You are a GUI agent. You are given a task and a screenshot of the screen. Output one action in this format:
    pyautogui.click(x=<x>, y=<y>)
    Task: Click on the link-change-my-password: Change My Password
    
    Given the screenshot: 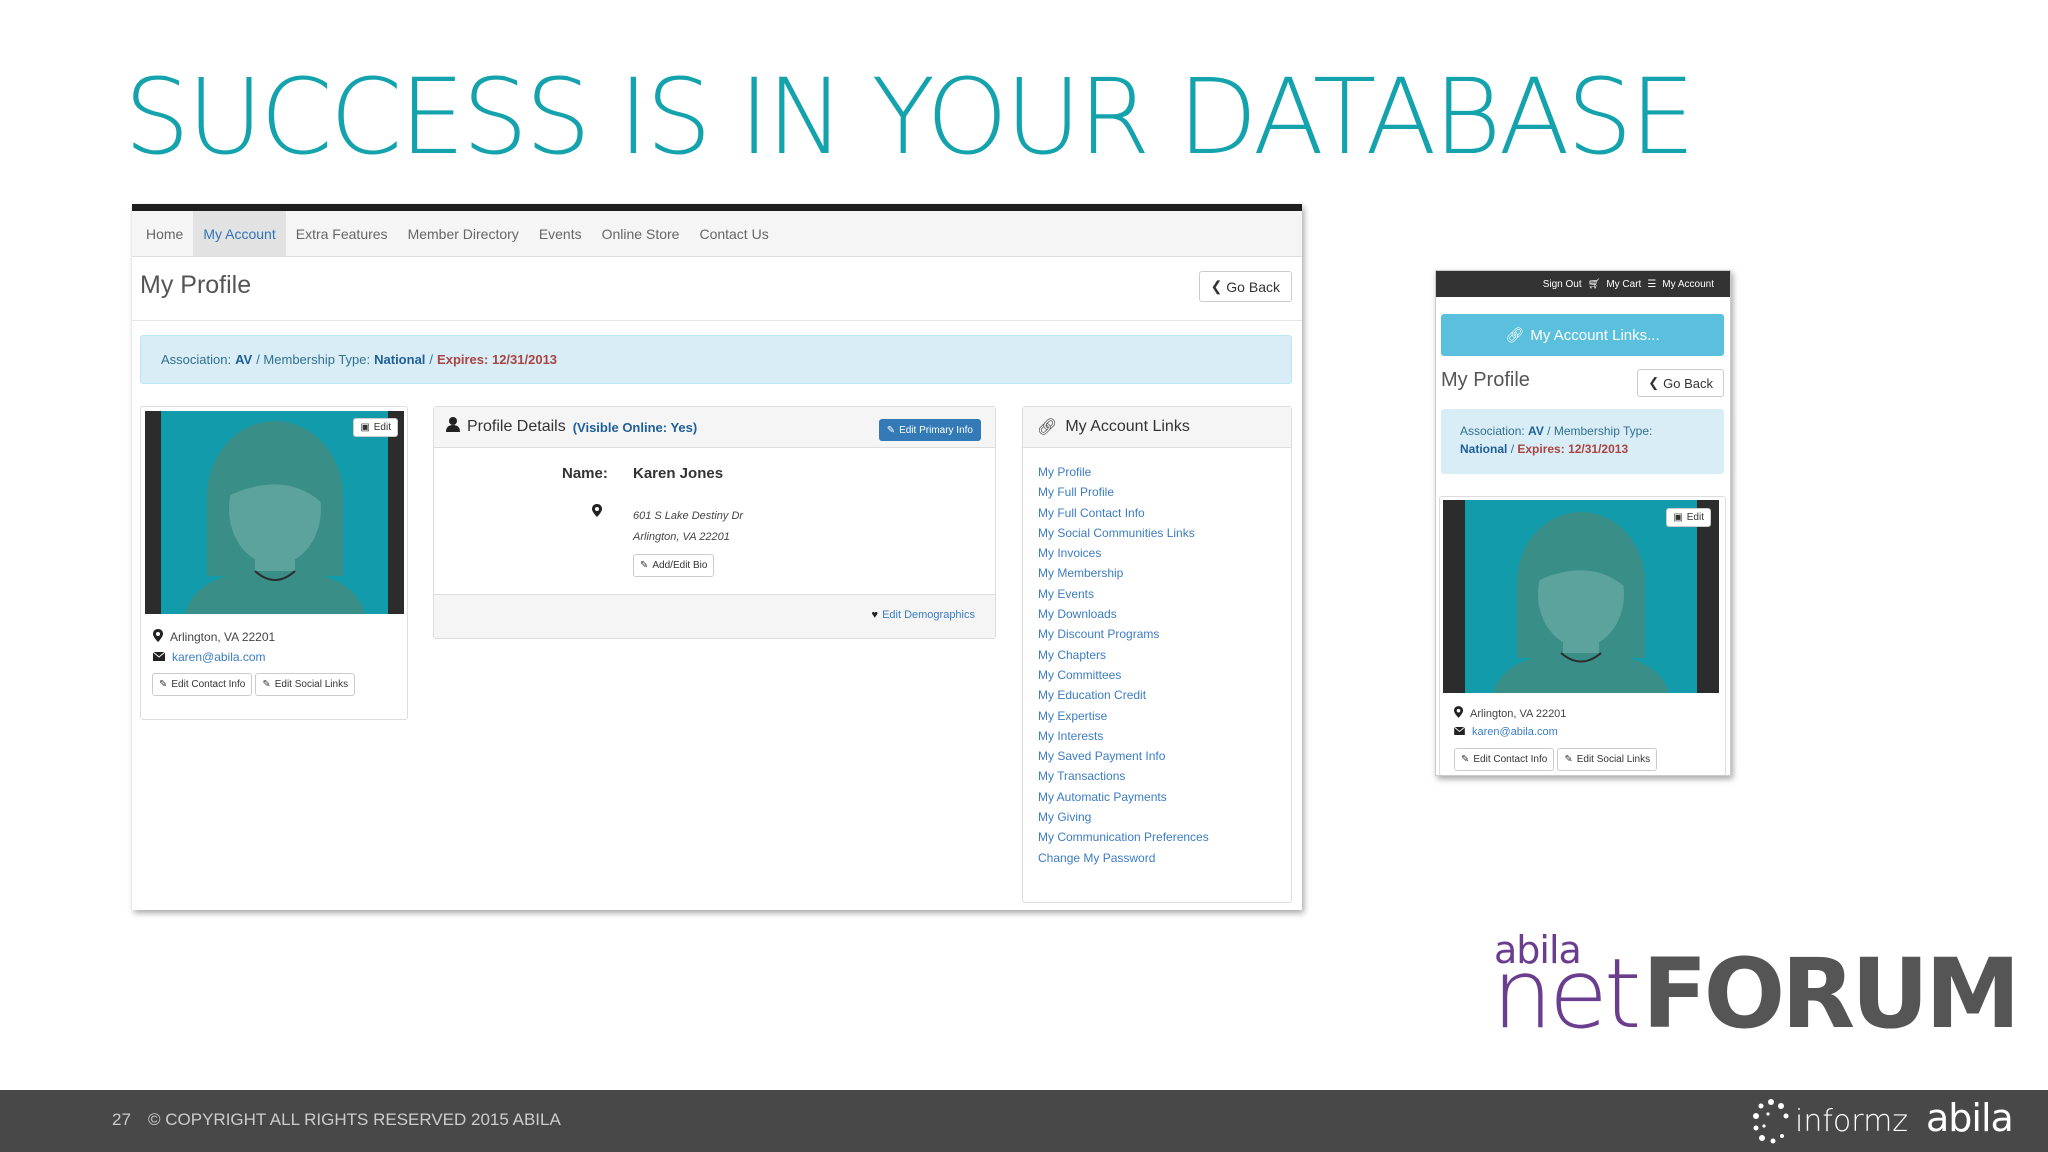 What is the action you would take?
    pyautogui.click(x=1164, y=858)
    